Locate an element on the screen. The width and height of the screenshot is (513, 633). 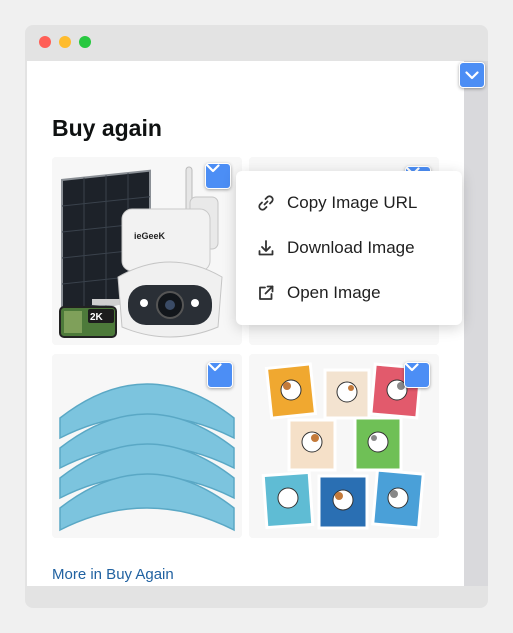
resolution-badge: 2K is located at coordinates (97, 317).